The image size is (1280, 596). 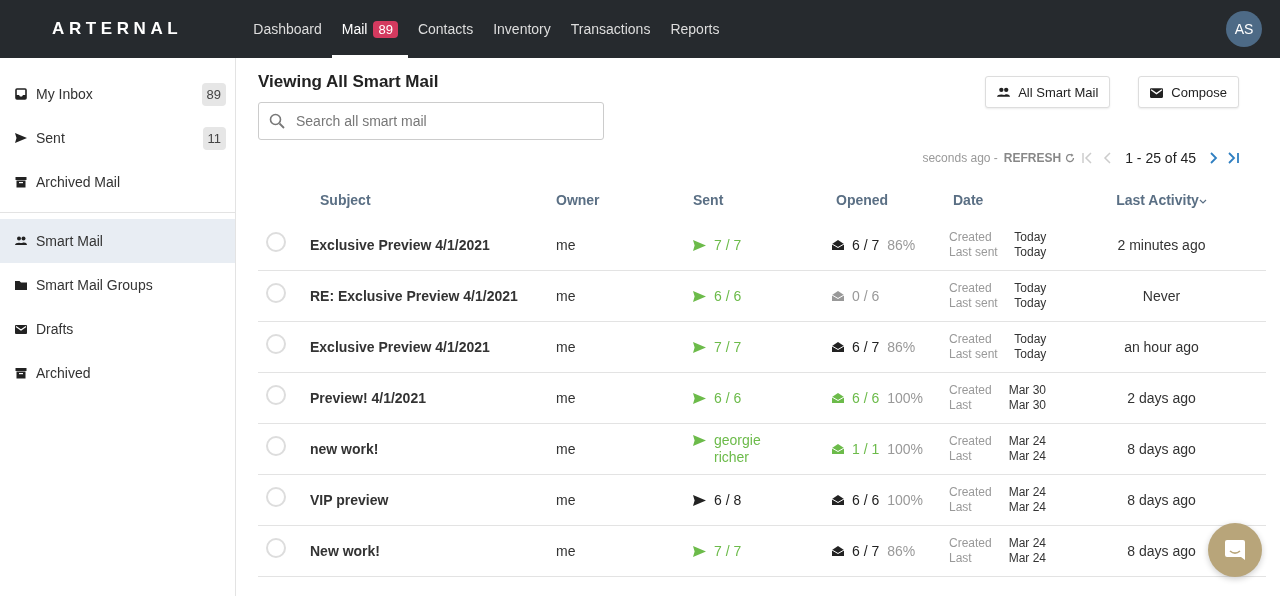 I want to click on envelope-icon, so click(x=1157, y=92).